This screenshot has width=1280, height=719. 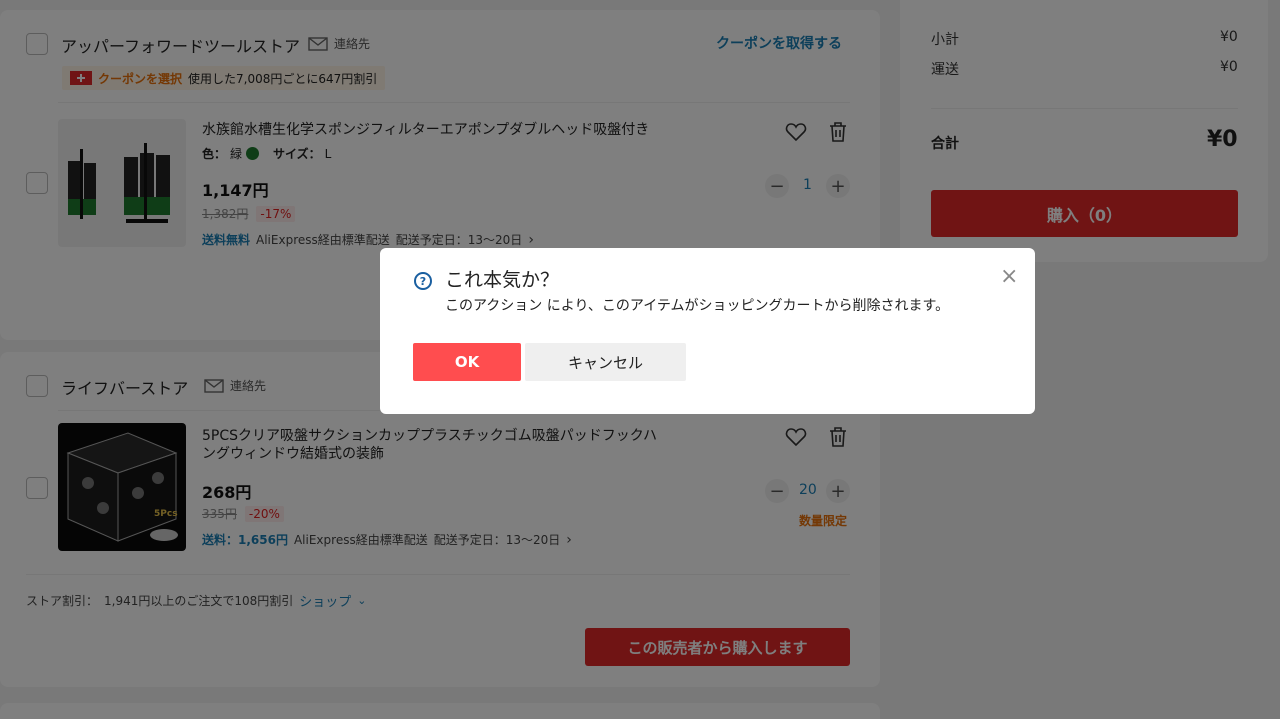 What do you see at coordinates (1009, 276) in the screenshot?
I see `close-icon: ×` at bounding box center [1009, 276].